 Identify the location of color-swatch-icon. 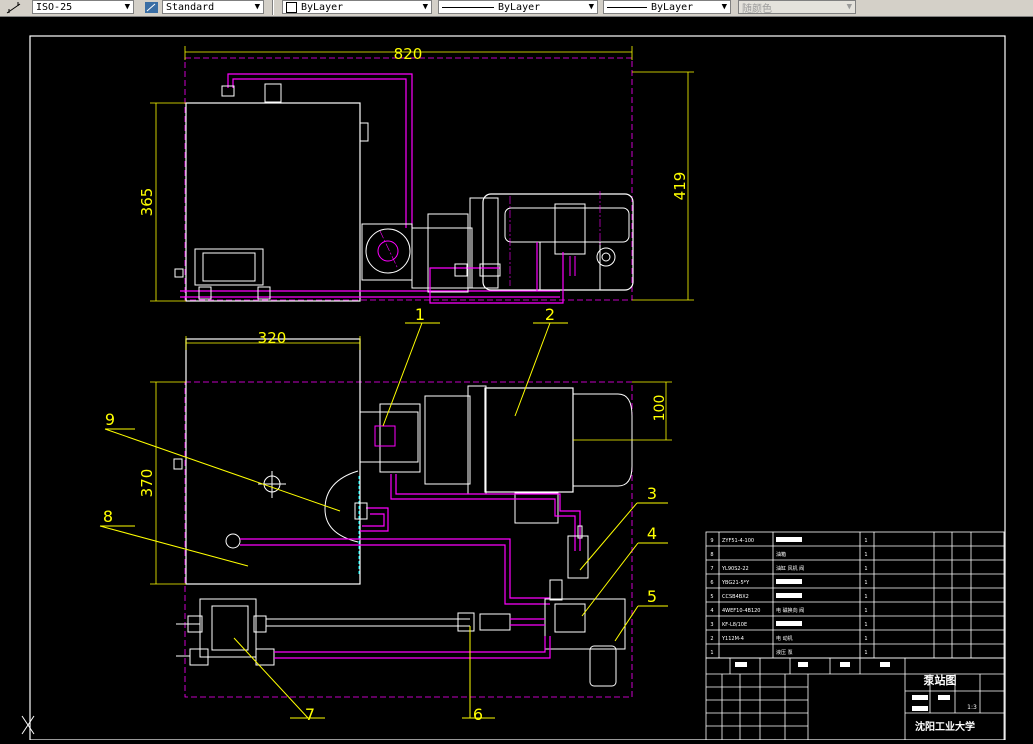
(291, 7).